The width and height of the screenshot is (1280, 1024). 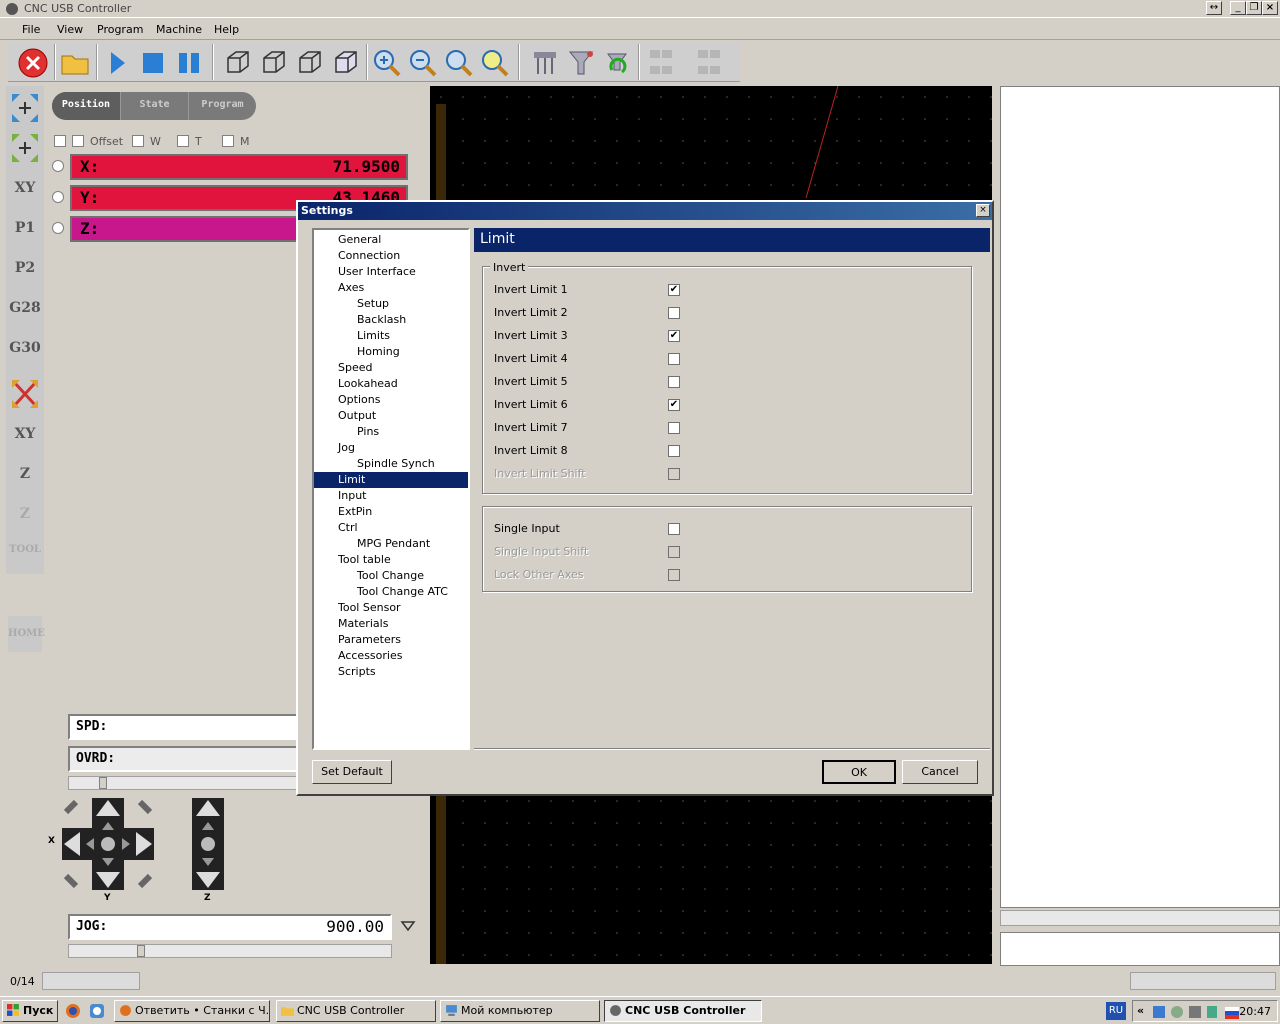 I want to click on tree-item: Parameters, so click(x=369, y=640).